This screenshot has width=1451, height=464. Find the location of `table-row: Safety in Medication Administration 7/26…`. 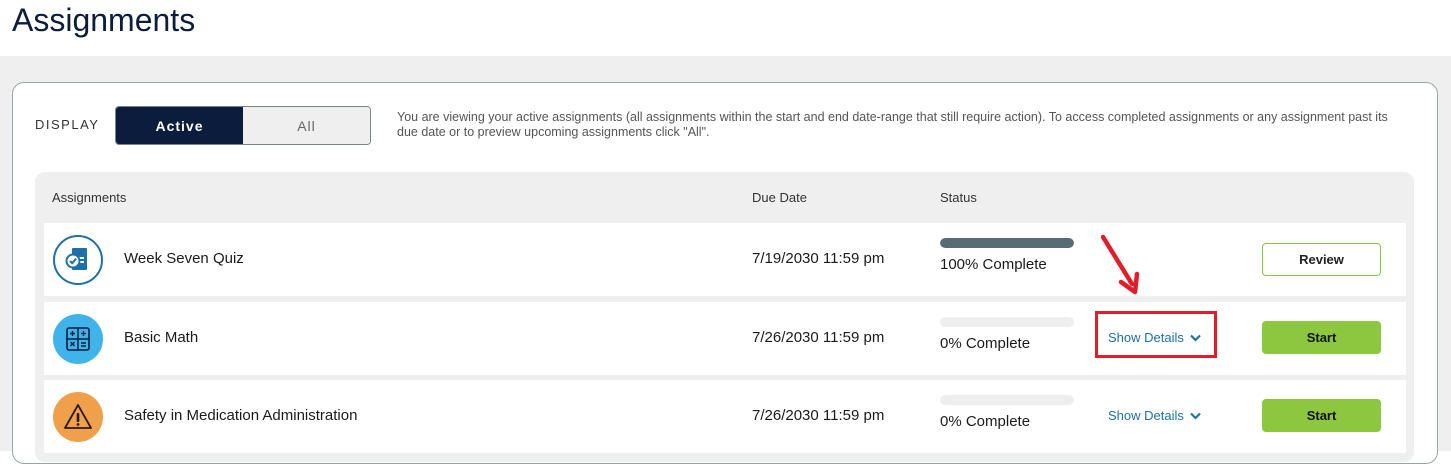

table-row: Safety in Medication Administration 7/26… is located at coordinates (725, 416).